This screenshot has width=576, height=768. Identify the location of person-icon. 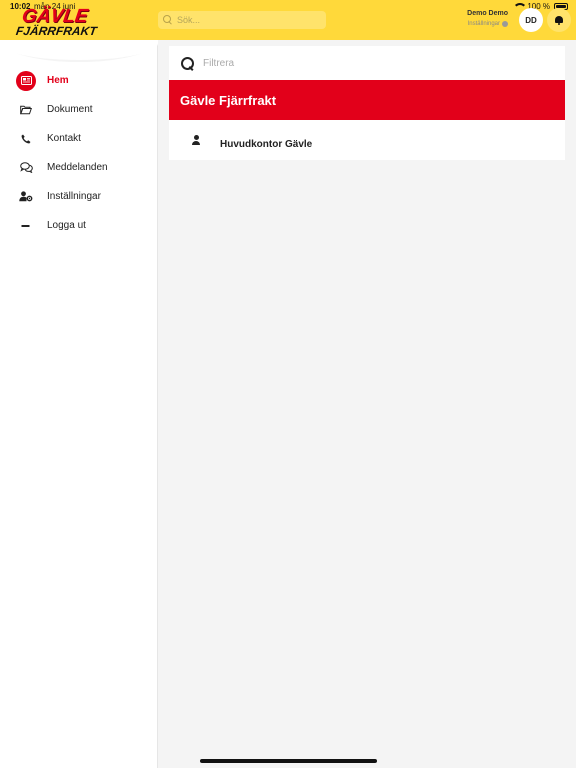
(196, 140).